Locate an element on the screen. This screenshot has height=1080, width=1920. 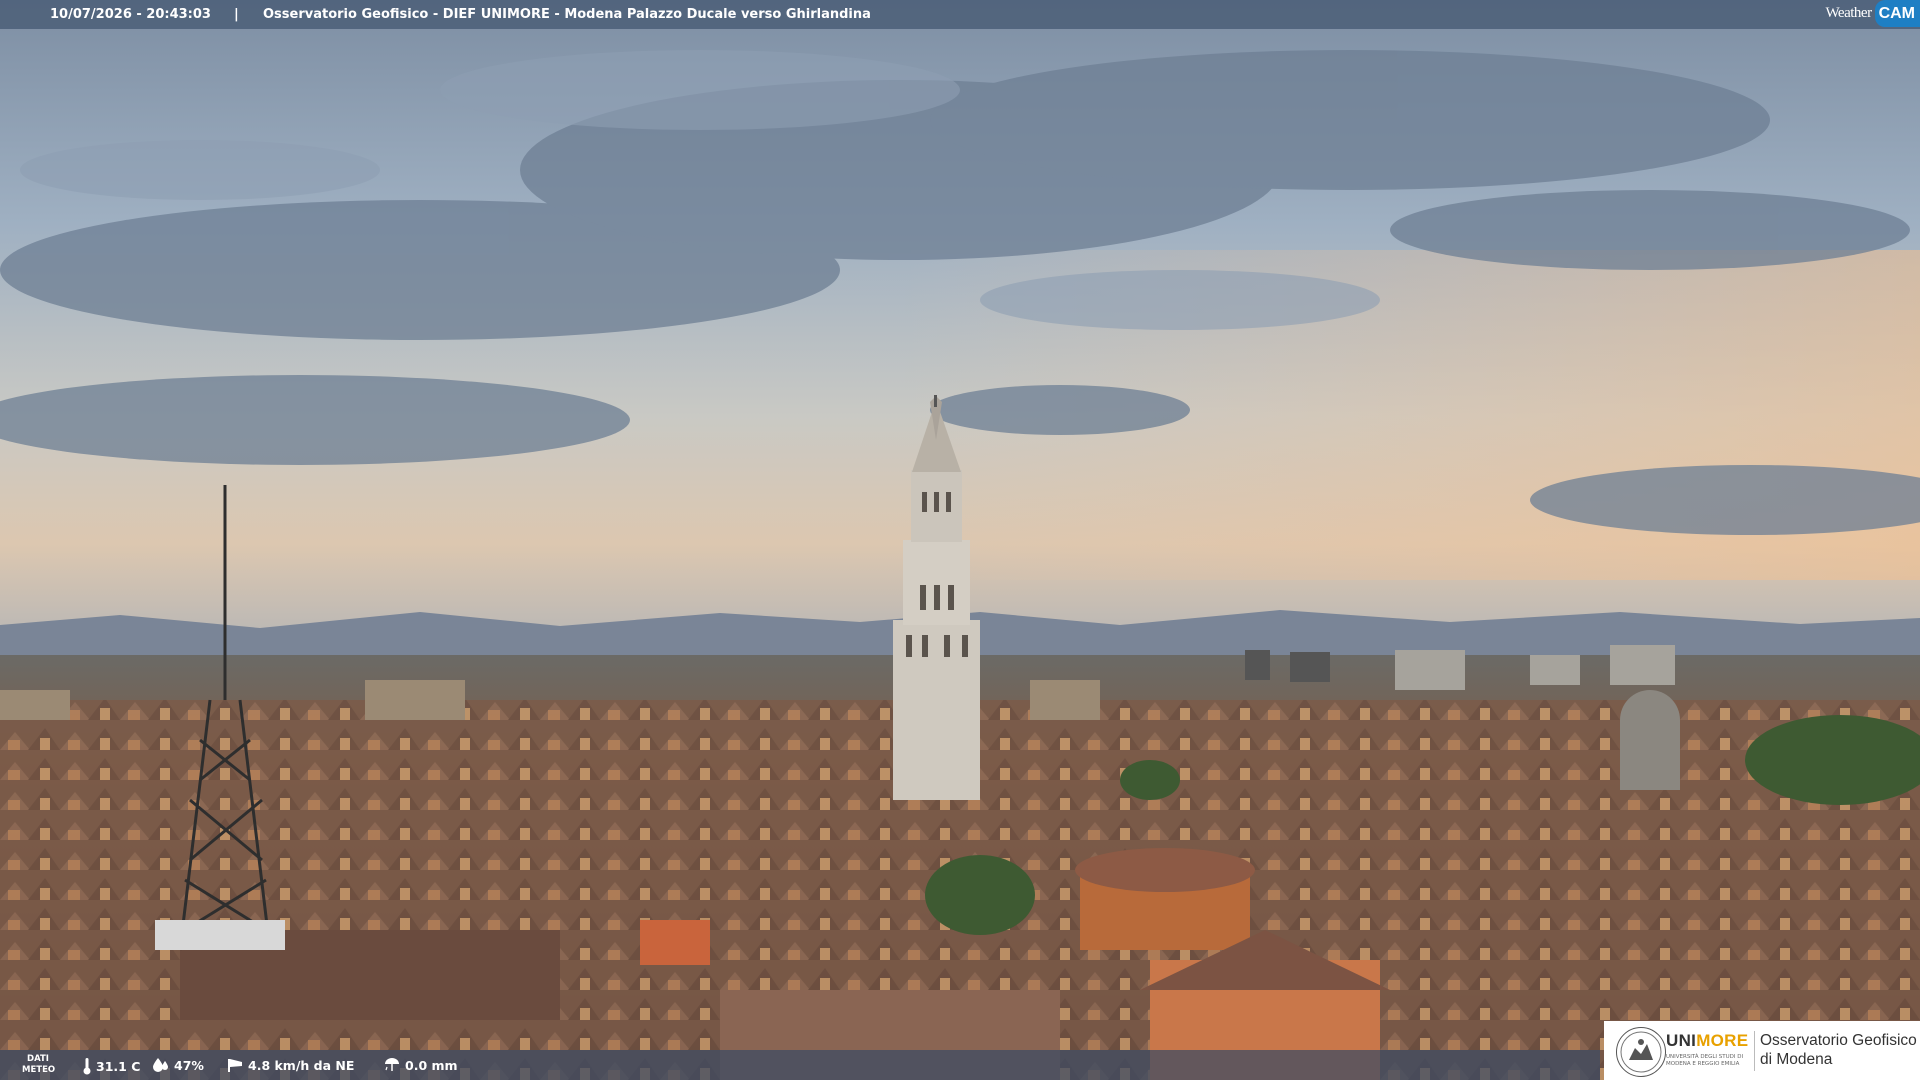
weather-data-label: DATI METEO is located at coordinates (39, 1064).